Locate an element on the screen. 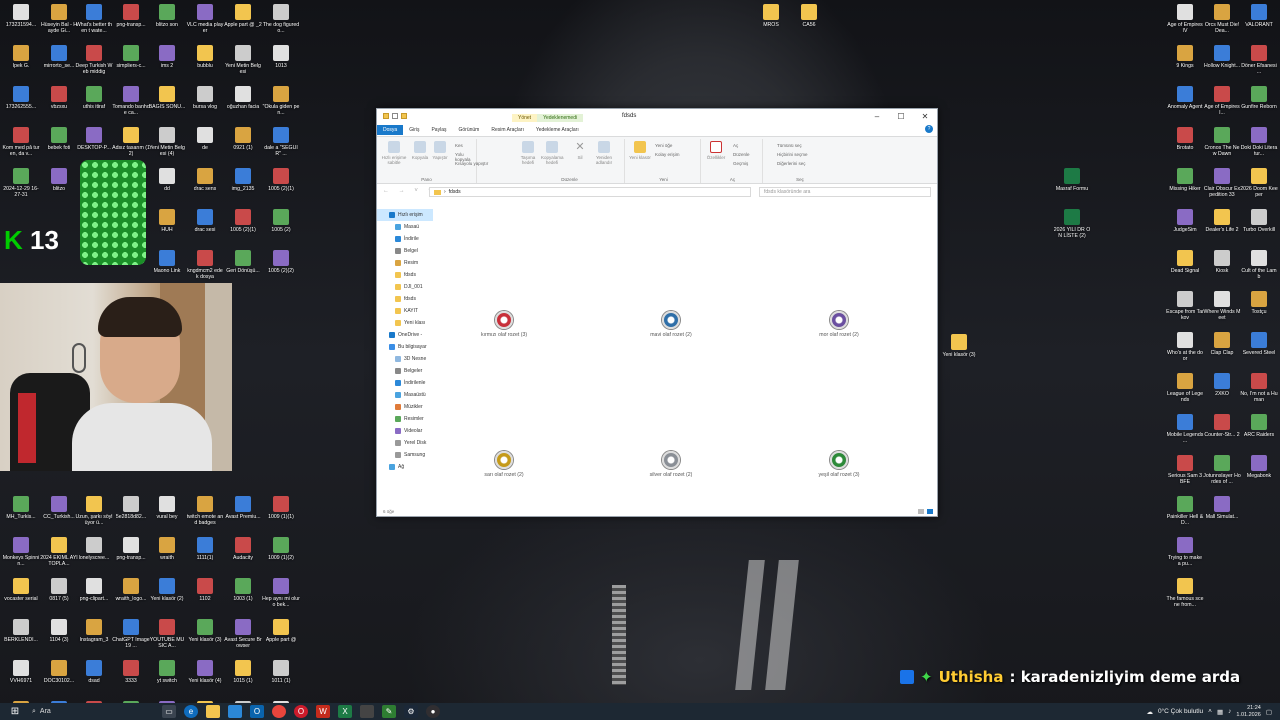  help-icon: ? is located at coordinates (929, 129).